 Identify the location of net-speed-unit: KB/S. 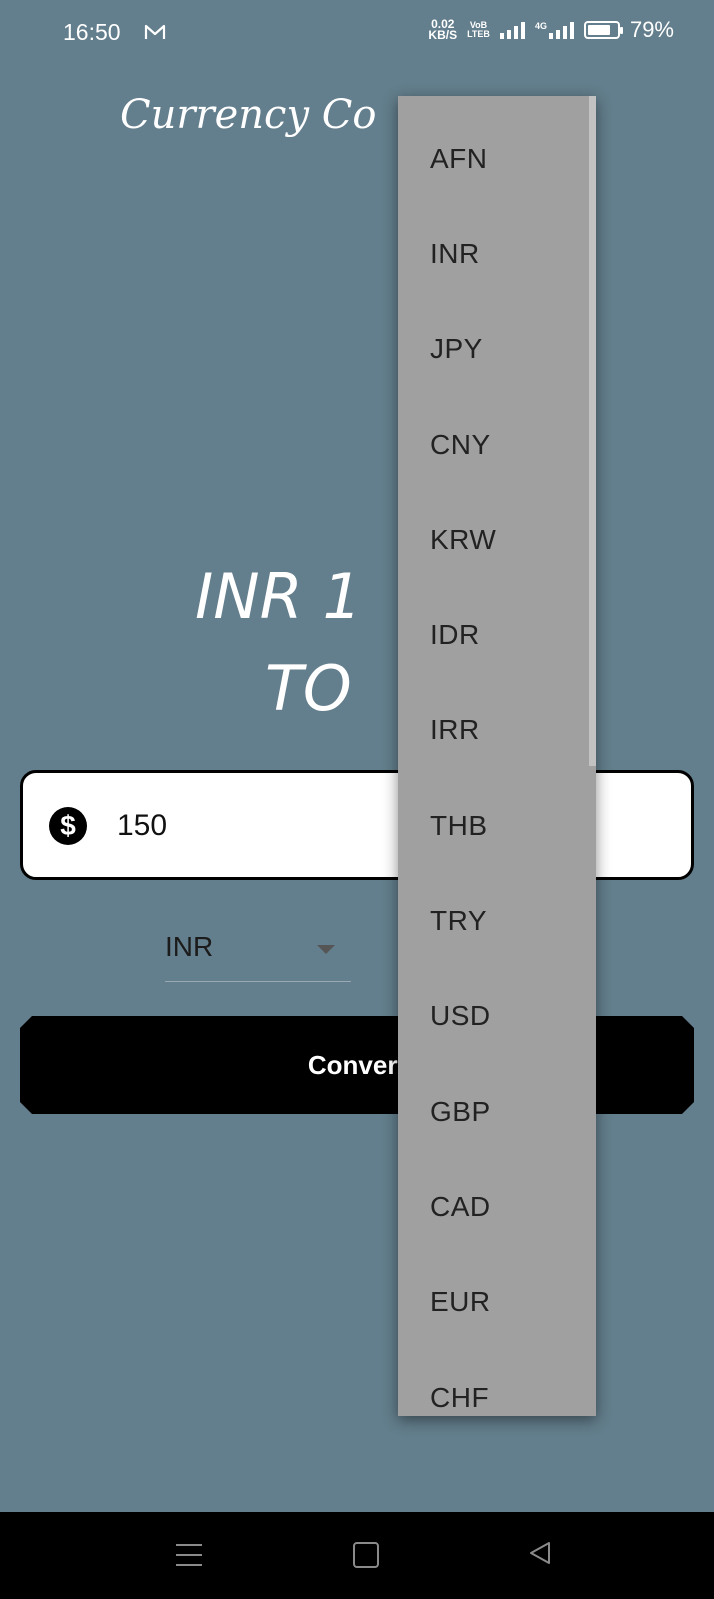
(443, 35).